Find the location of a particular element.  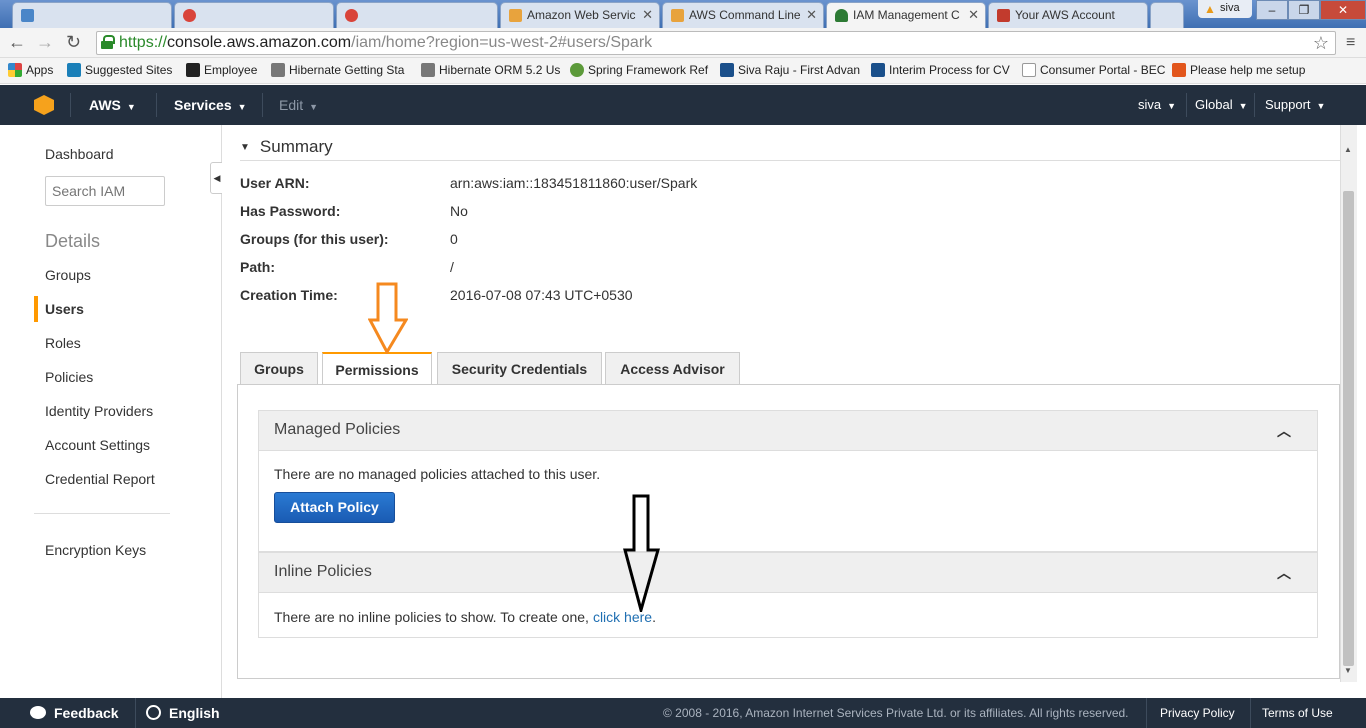

sidebar-item-identity-providers: Identity Providers is located at coordinates (99, 411).